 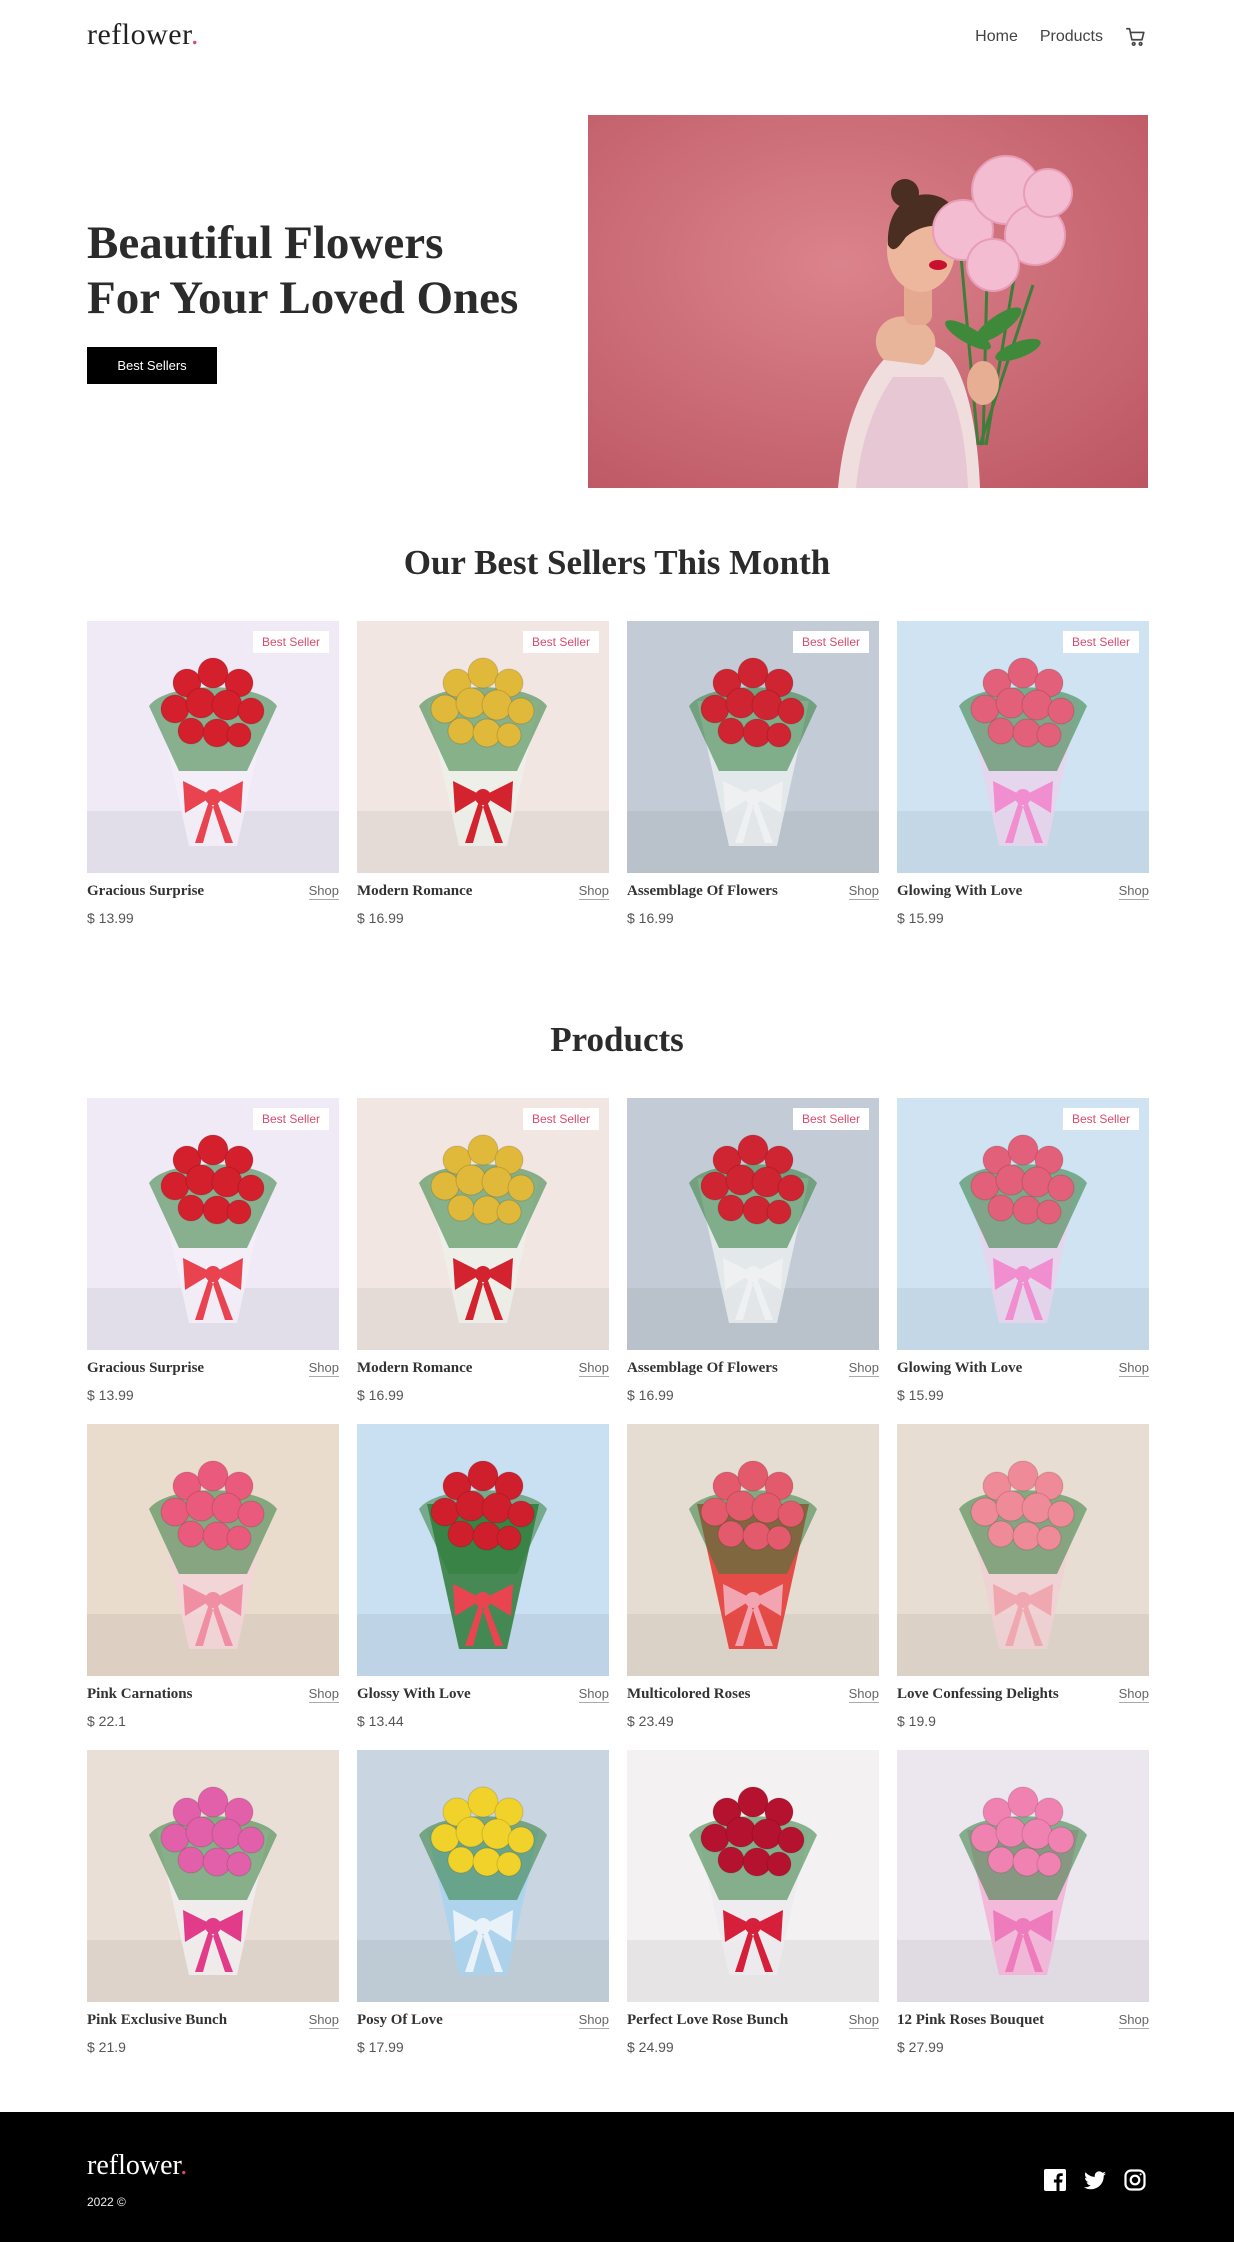 I want to click on product-card: Perfect Love Rose Bunch Shop $ 24.99, so click(x=753, y=1913).